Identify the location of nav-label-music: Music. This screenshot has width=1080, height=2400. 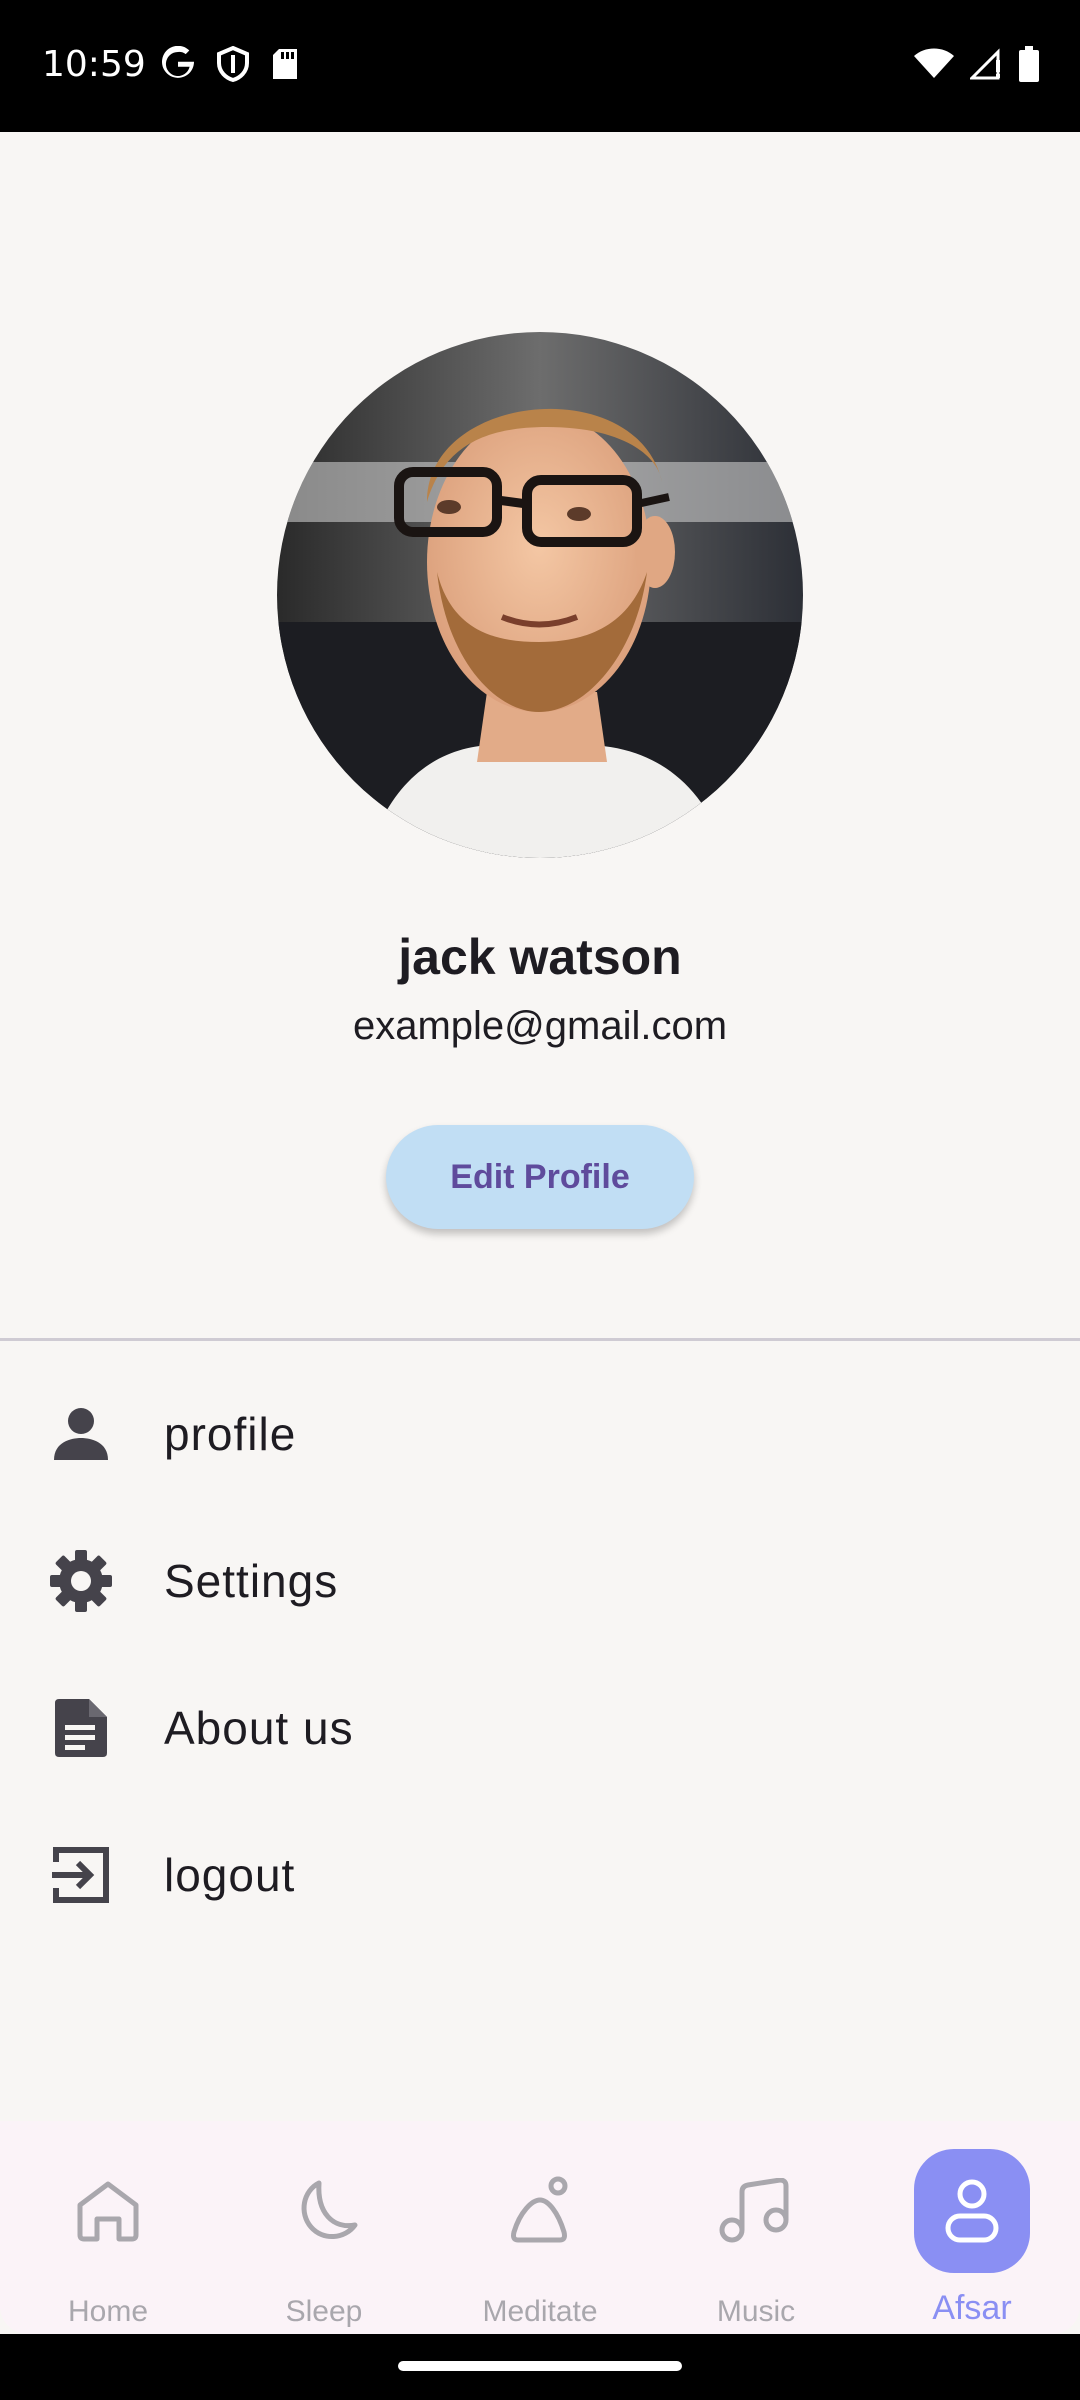
(756, 2311).